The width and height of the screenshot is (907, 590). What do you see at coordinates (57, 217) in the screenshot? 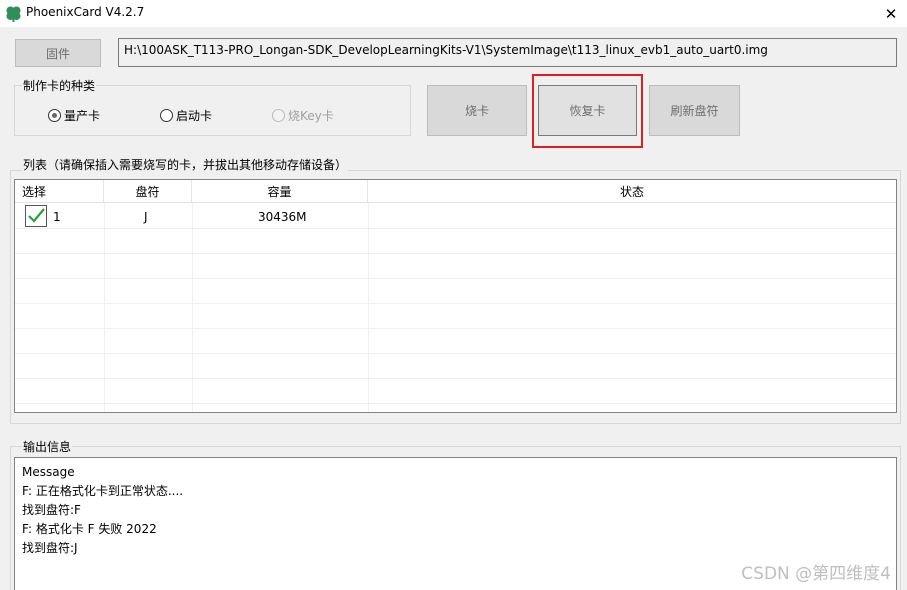
I see `row-select-number: 1` at bounding box center [57, 217].